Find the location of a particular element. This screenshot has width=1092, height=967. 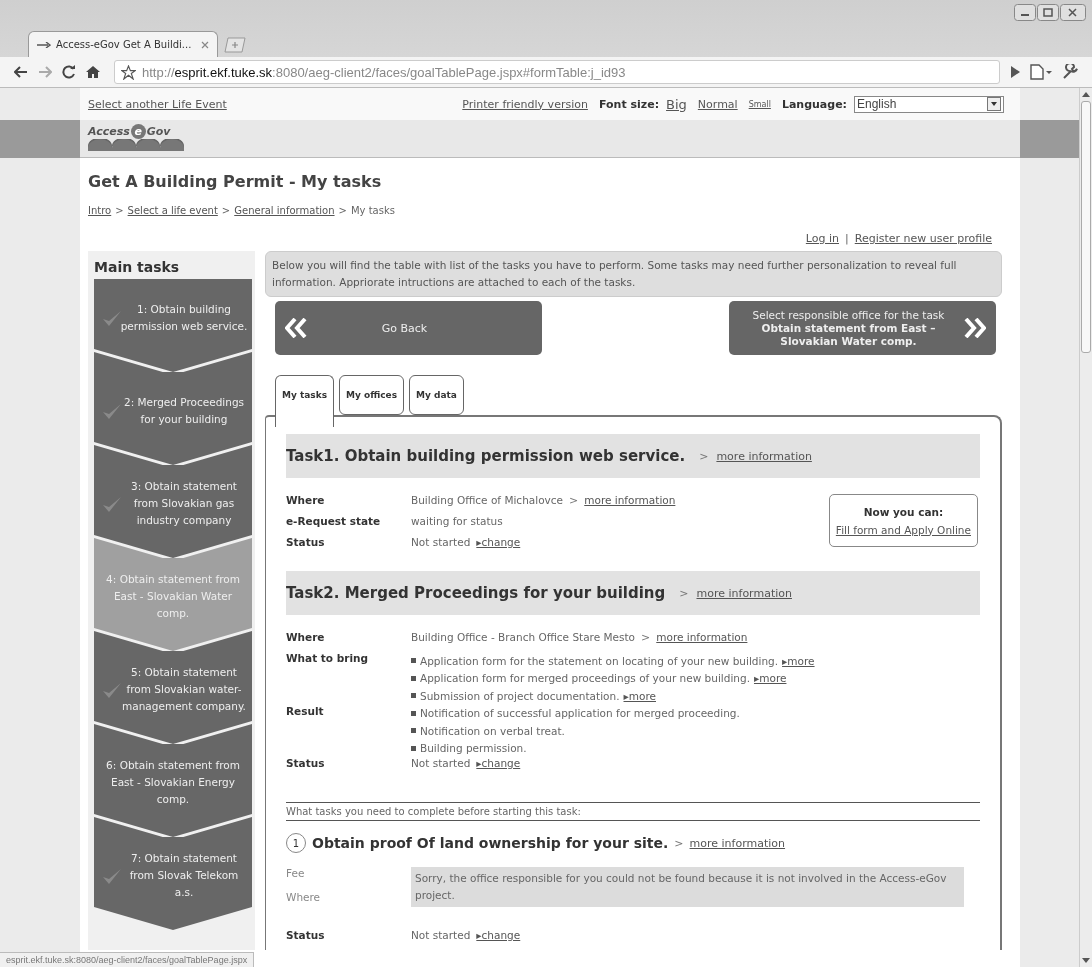

breadcrumb-link: Intro is located at coordinates (100, 210).